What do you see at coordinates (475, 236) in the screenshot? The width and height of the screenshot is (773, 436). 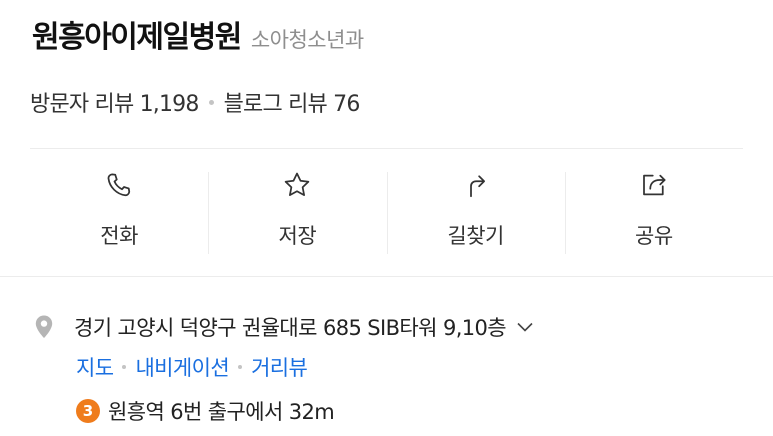 I see `action-label: 길찾기` at bounding box center [475, 236].